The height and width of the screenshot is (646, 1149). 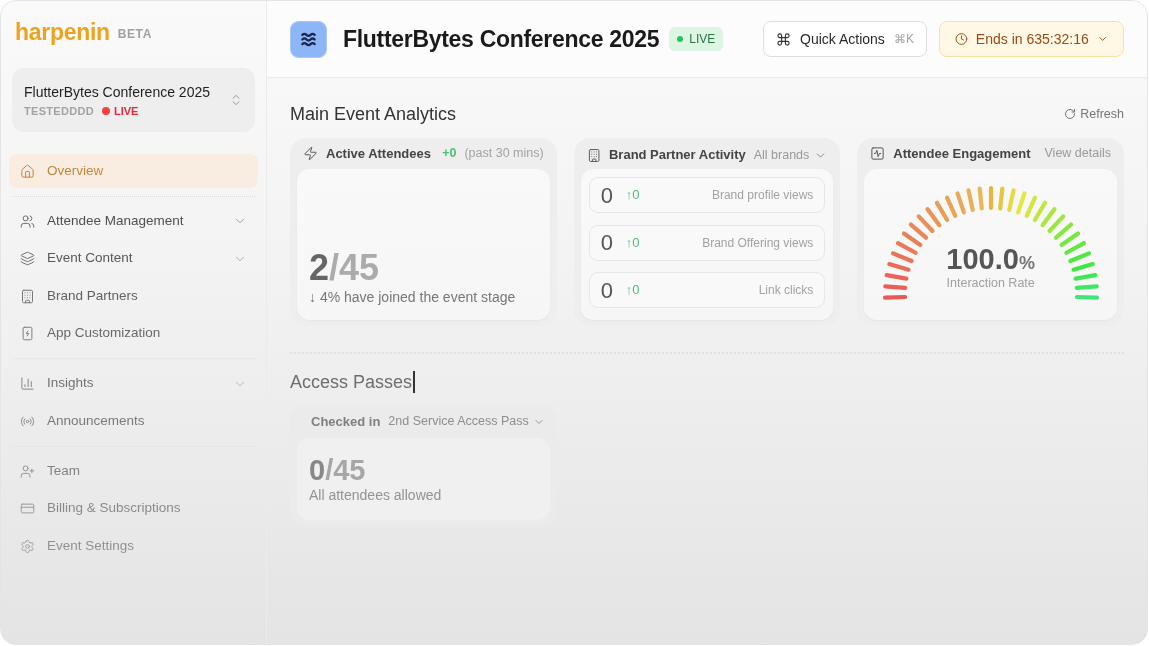 I want to click on metric-label: Brand profile views, so click(x=762, y=195).